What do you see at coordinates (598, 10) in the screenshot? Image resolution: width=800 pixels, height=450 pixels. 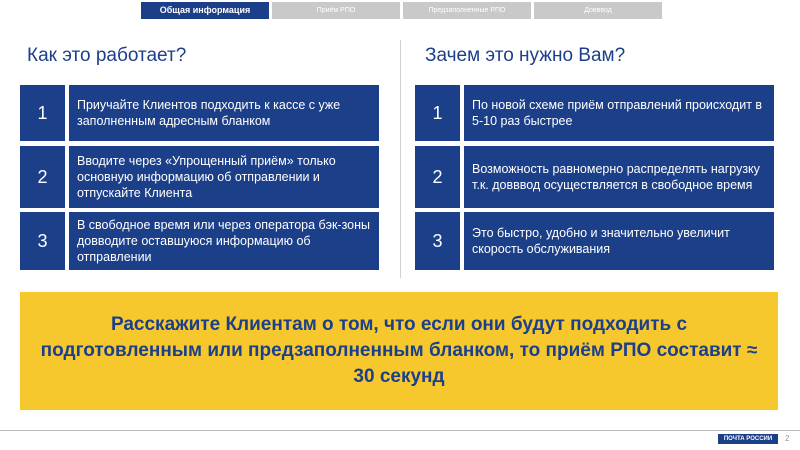 I see `tab-additional-input: Довввод` at bounding box center [598, 10].